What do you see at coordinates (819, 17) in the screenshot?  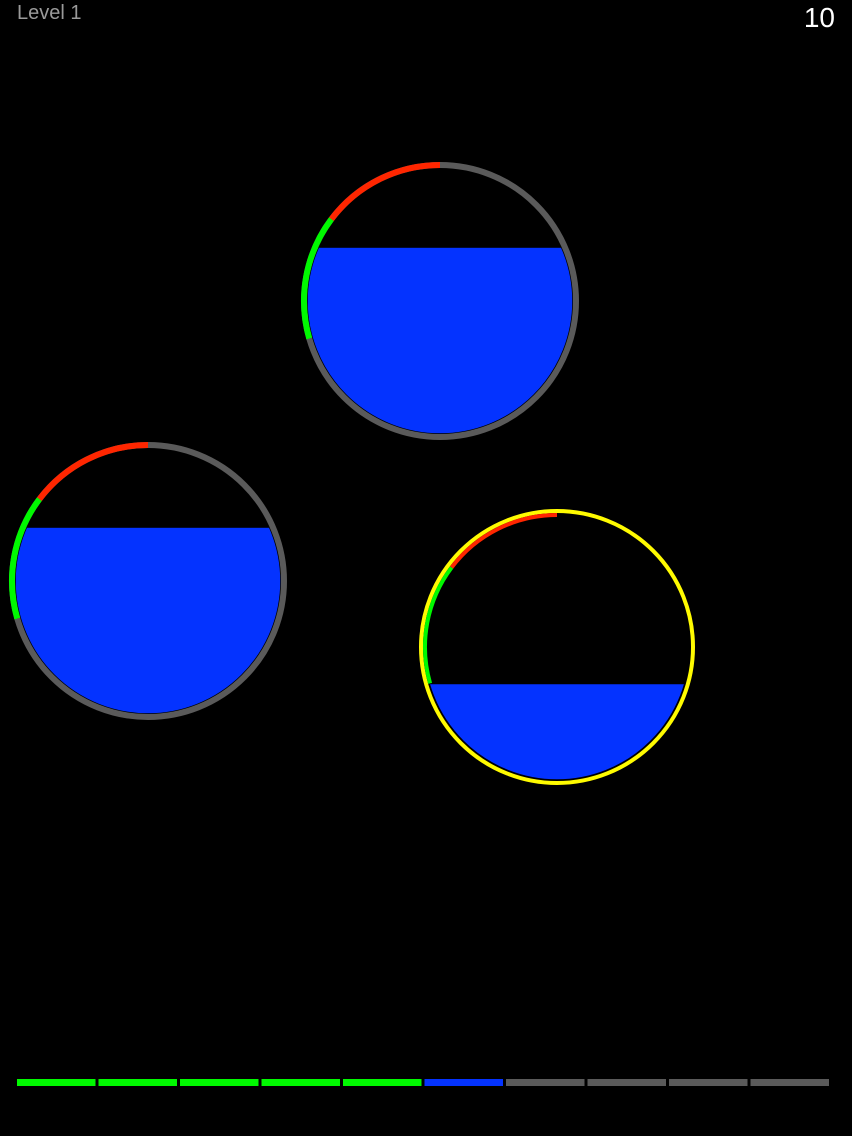 I see `score-counter: 10` at bounding box center [819, 17].